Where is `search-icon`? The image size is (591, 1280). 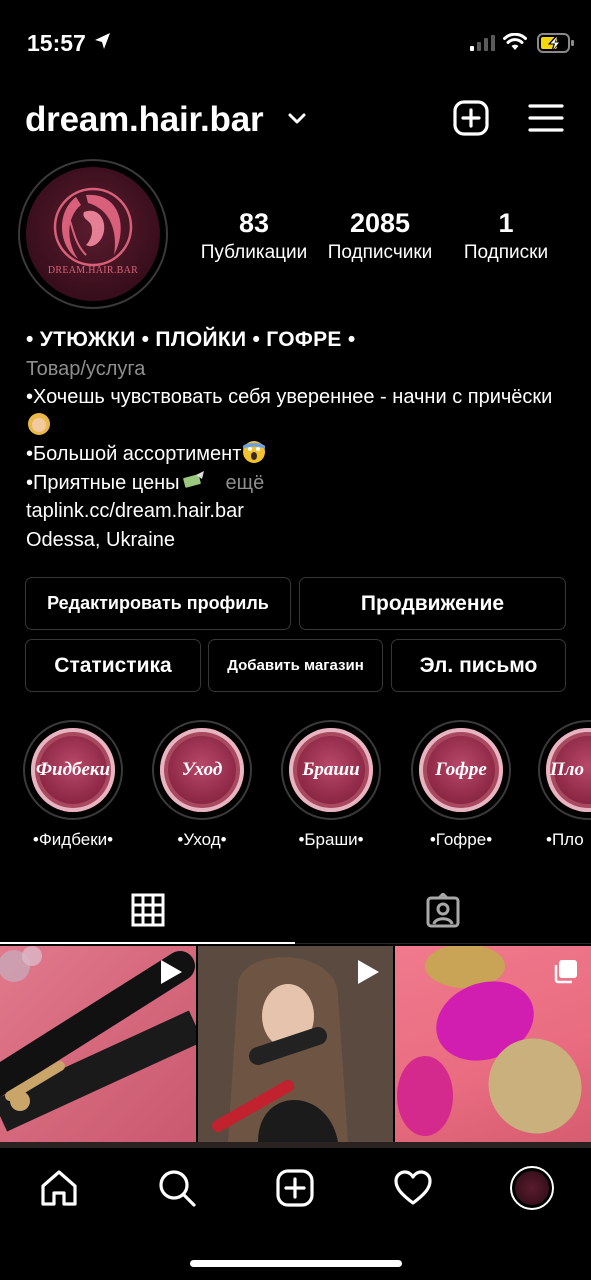
search-icon is located at coordinates (177, 1188).